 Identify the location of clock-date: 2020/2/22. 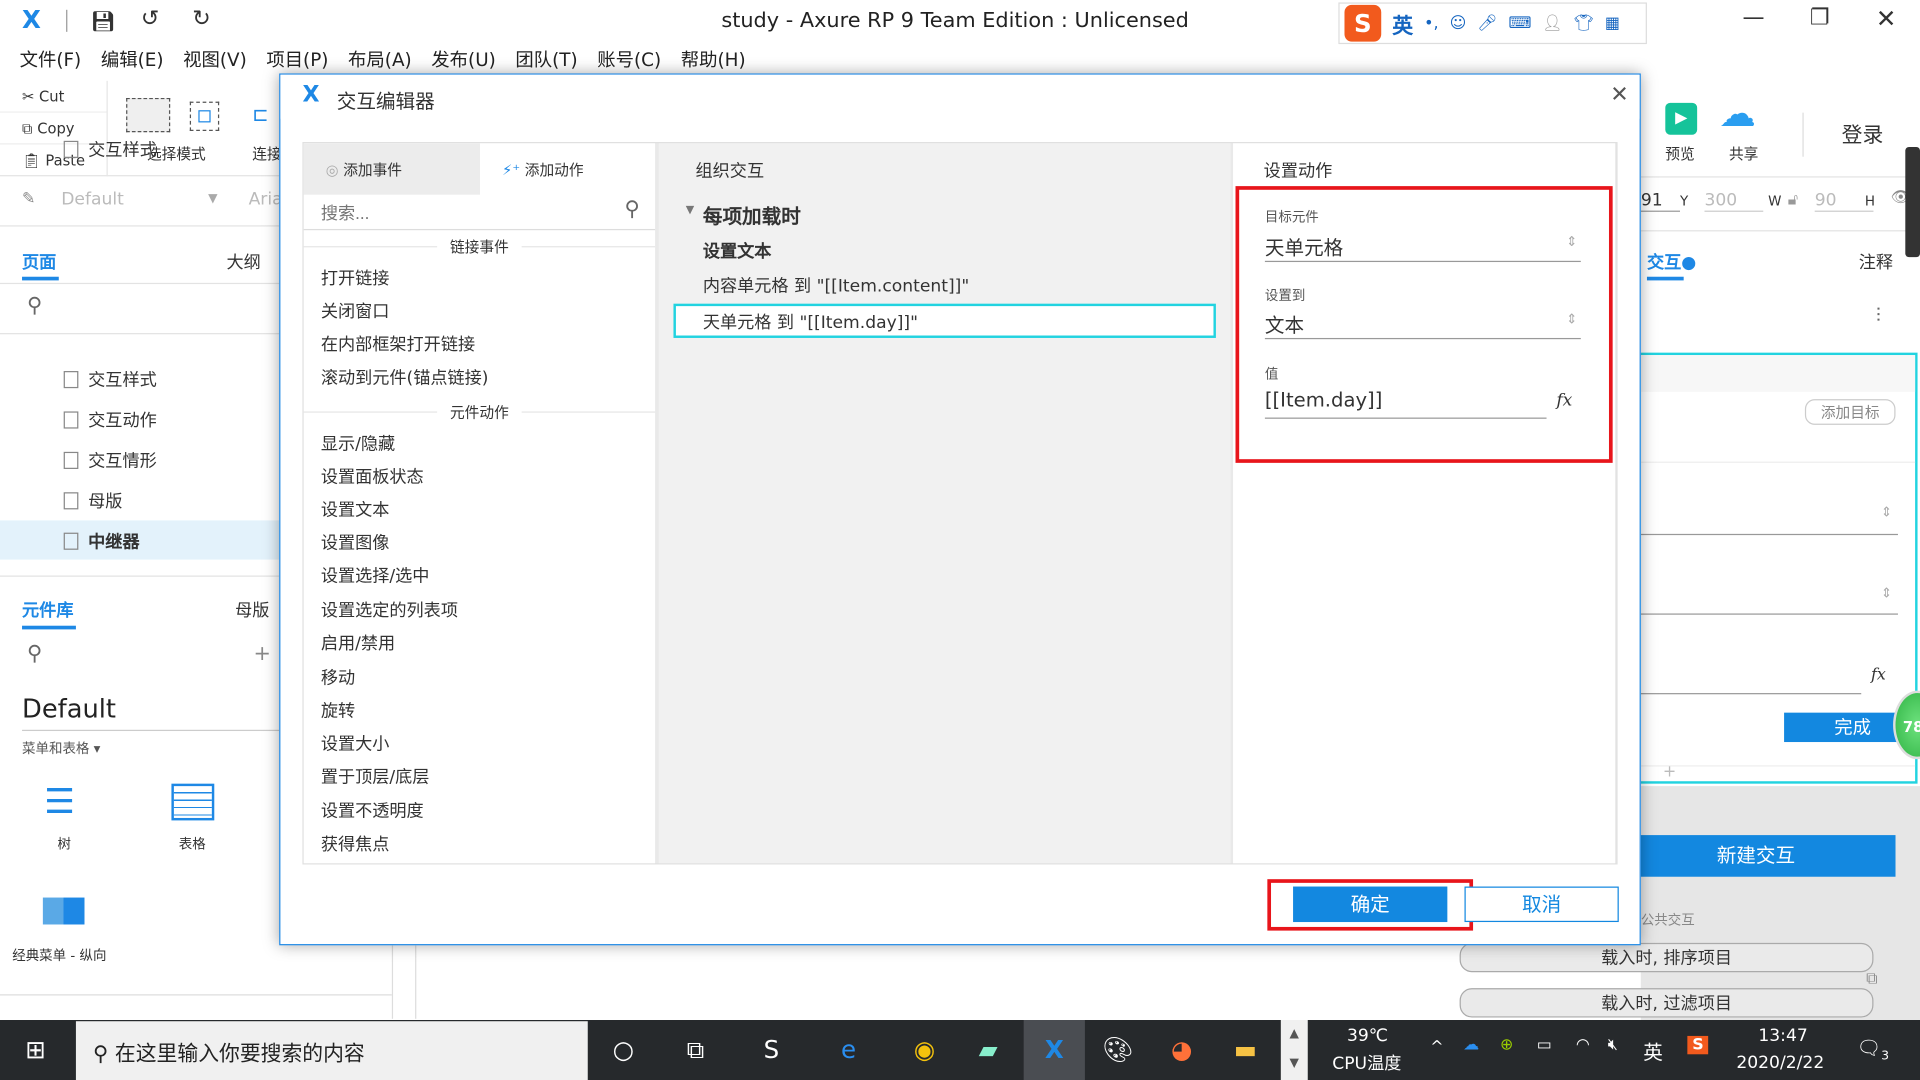
(1780, 1063).